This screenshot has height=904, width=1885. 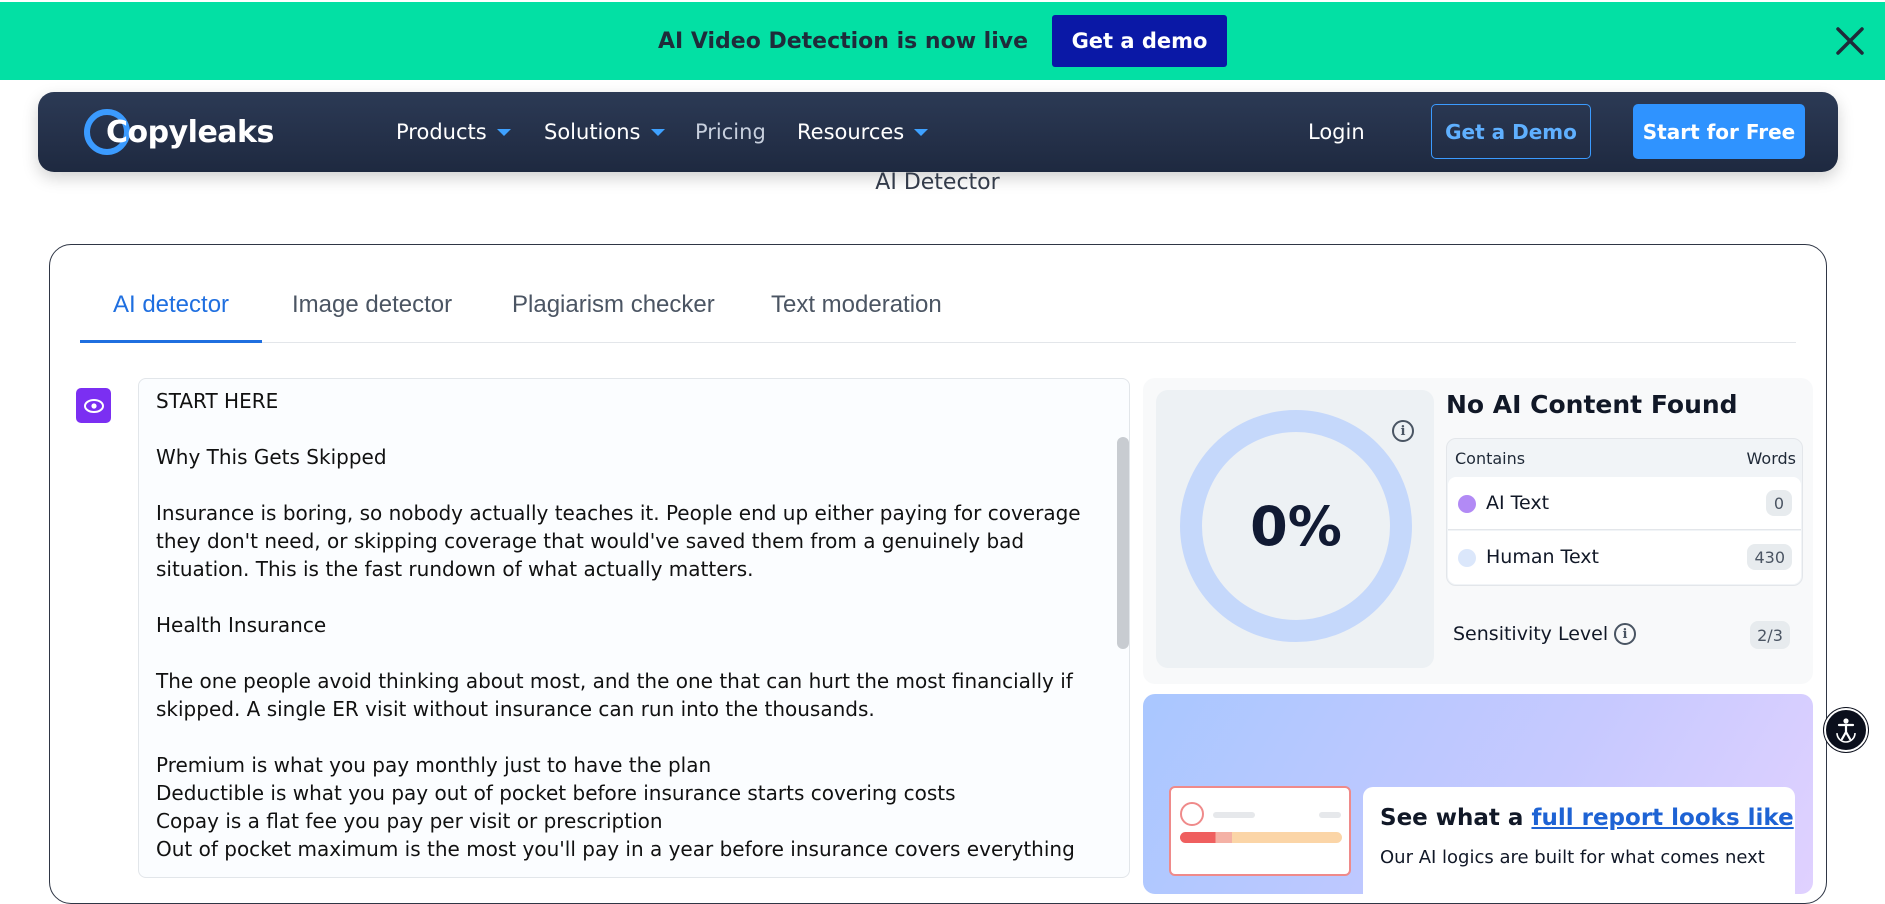 I want to click on editor-line: Why This Gets Skipped, so click(x=271, y=457).